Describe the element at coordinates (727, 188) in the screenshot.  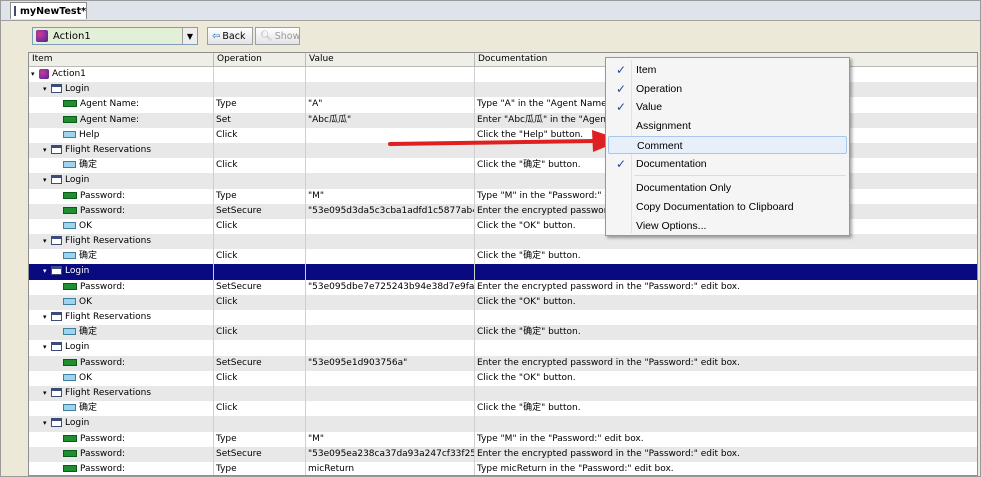
I see `menu-item-documentation-only: Documentation Only` at that location.